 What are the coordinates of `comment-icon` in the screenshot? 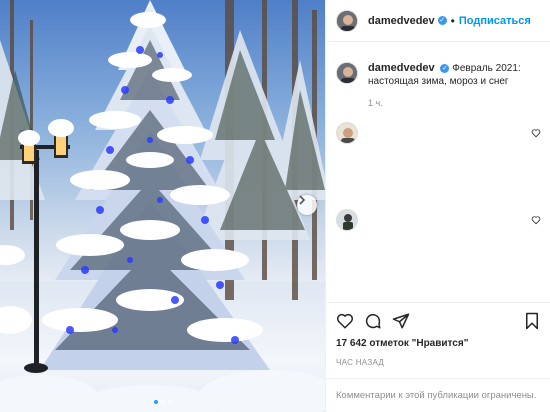 It's located at (373, 320).